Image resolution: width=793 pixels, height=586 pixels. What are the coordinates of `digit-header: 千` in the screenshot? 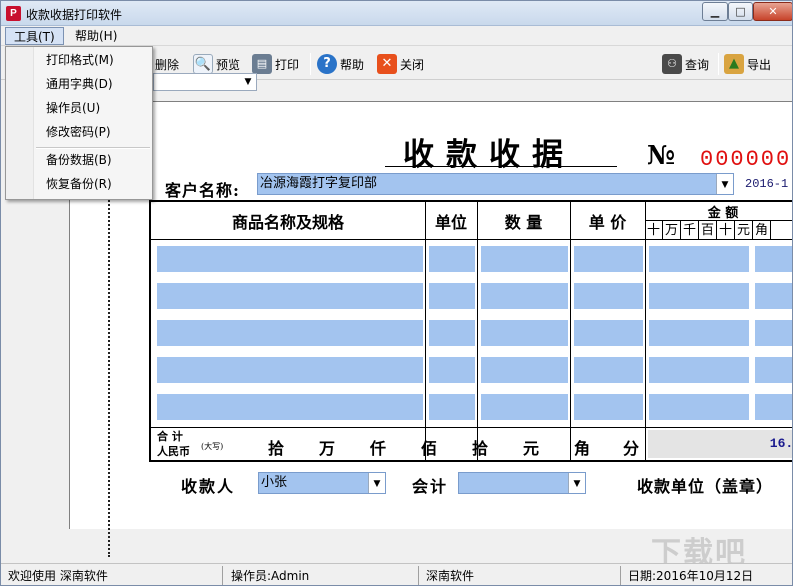 It's located at (690, 230).